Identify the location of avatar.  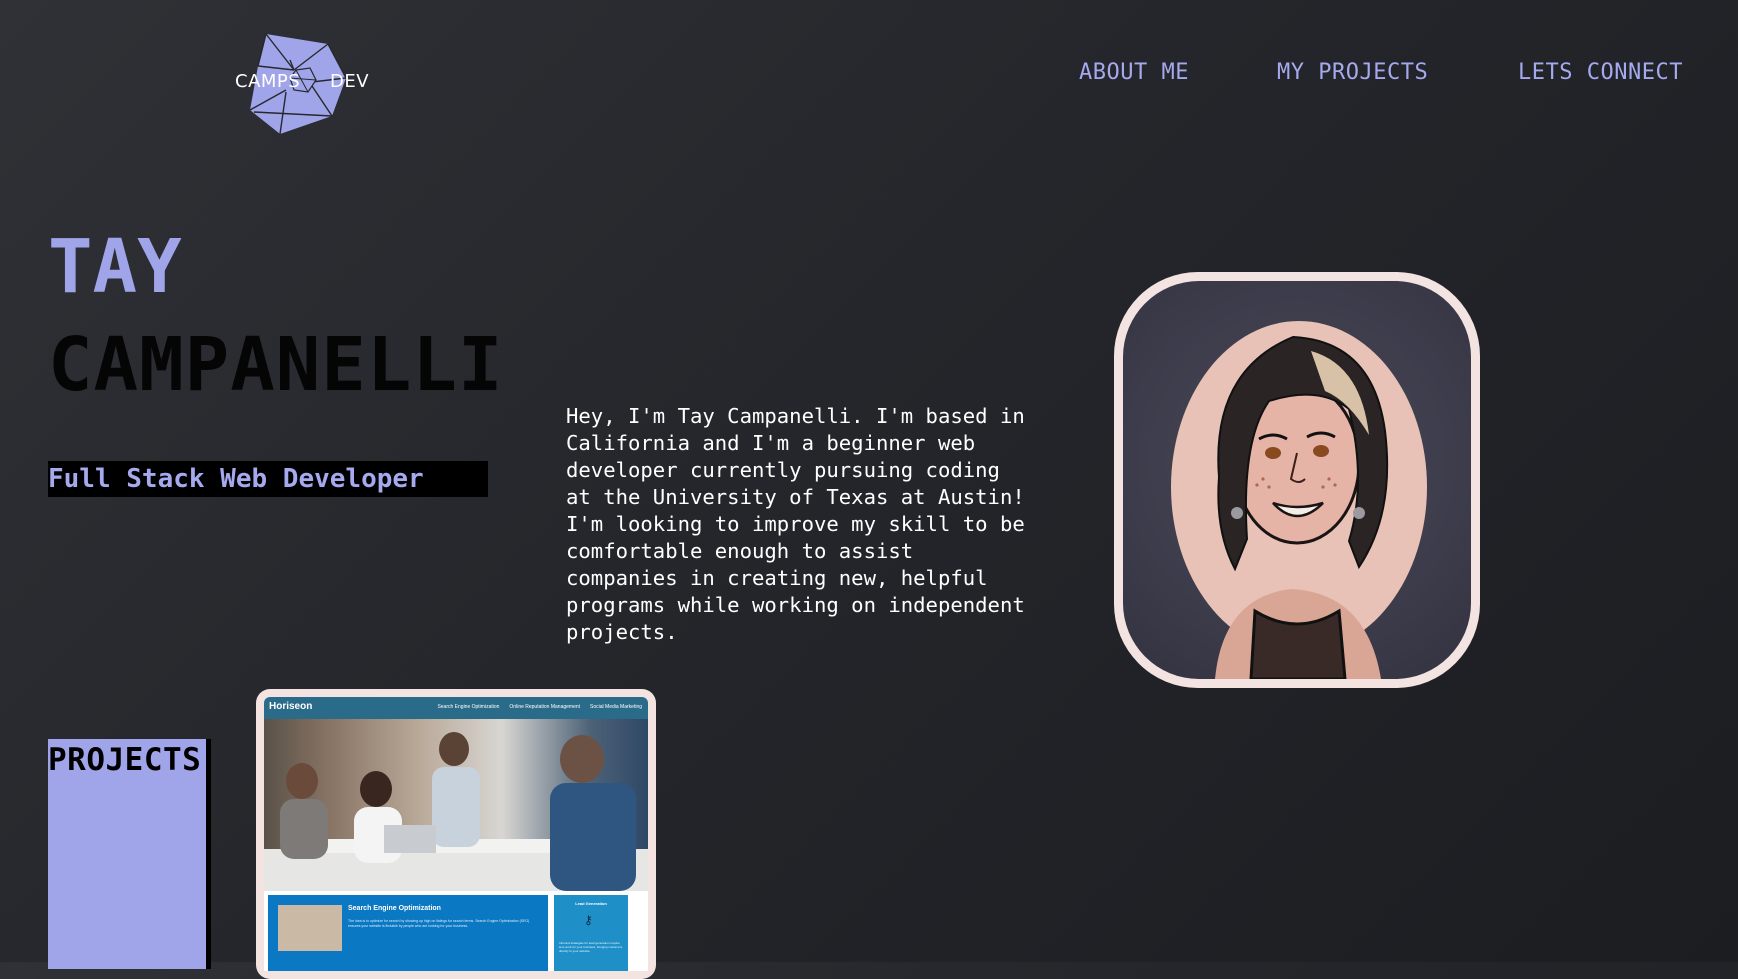
(1297, 480).